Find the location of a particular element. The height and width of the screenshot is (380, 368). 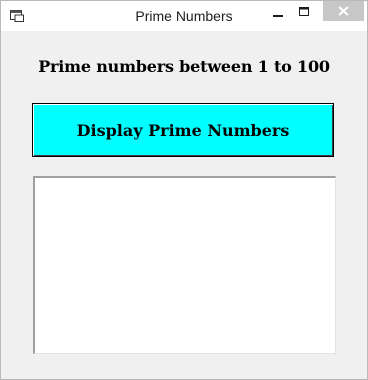

close-button is located at coordinates (343, 11).